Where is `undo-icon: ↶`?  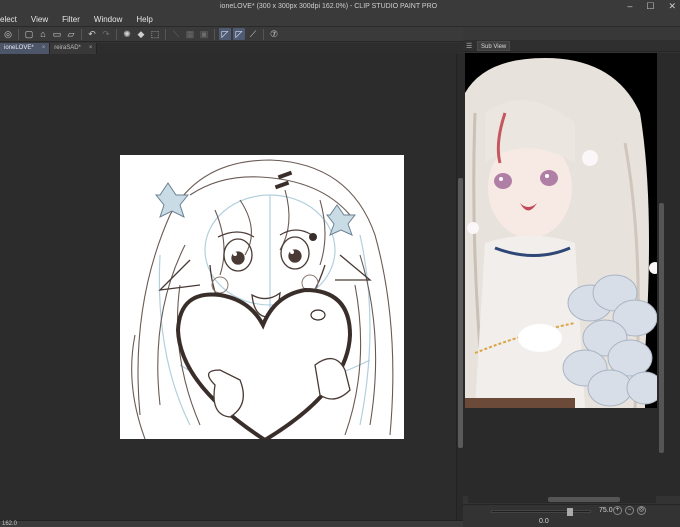
undo-icon: ↶ is located at coordinates (92, 34).